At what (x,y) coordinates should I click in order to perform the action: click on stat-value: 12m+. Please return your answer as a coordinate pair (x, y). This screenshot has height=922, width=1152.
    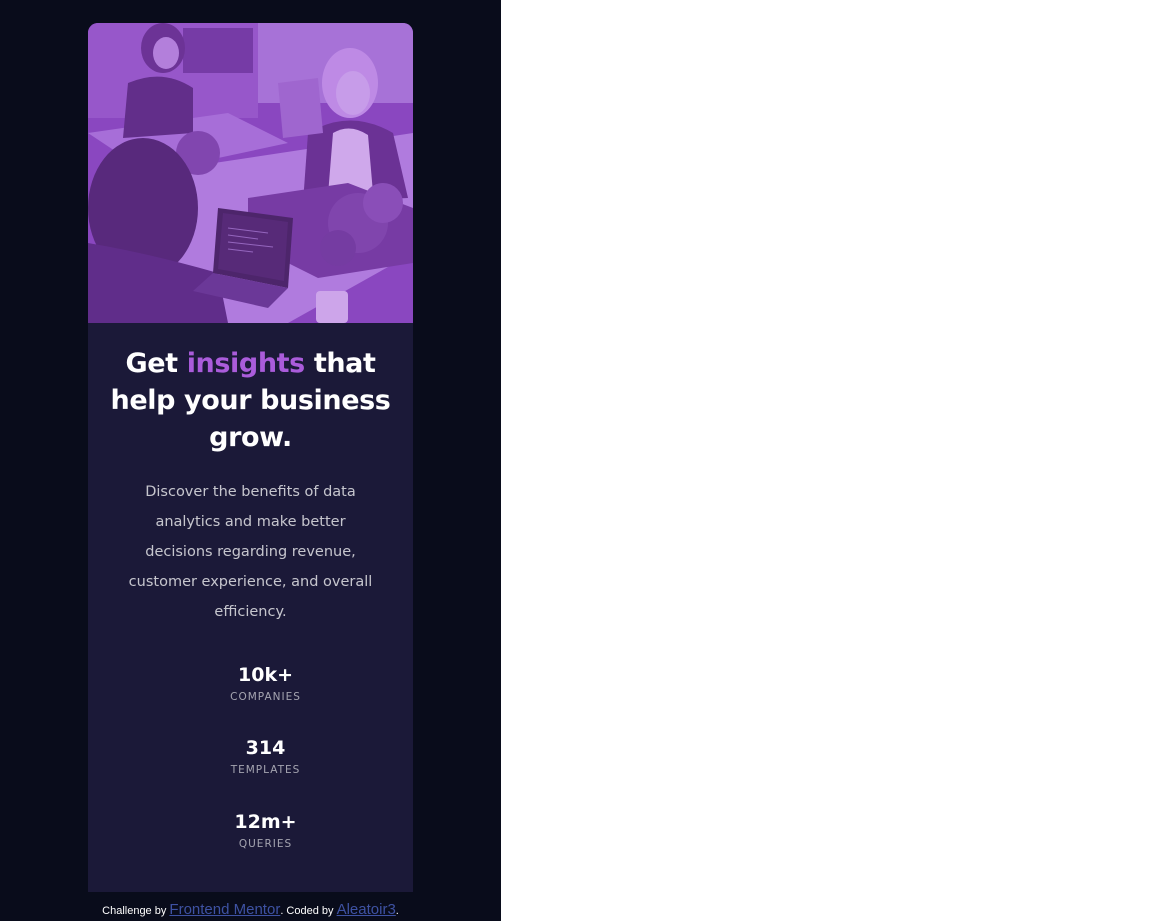
    Looking at the image, I should click on (265, 822).